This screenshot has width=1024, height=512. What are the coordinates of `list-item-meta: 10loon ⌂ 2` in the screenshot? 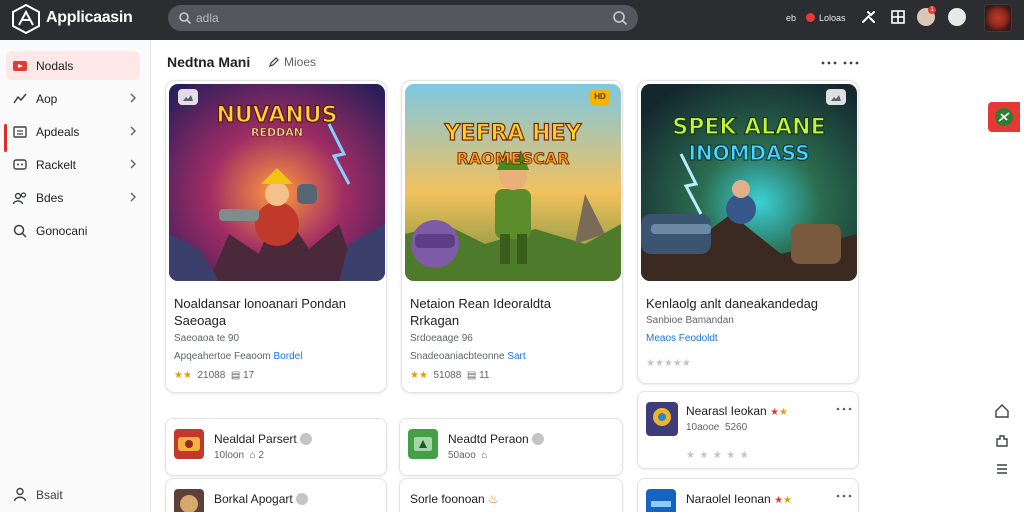 It's located at (239, 455).